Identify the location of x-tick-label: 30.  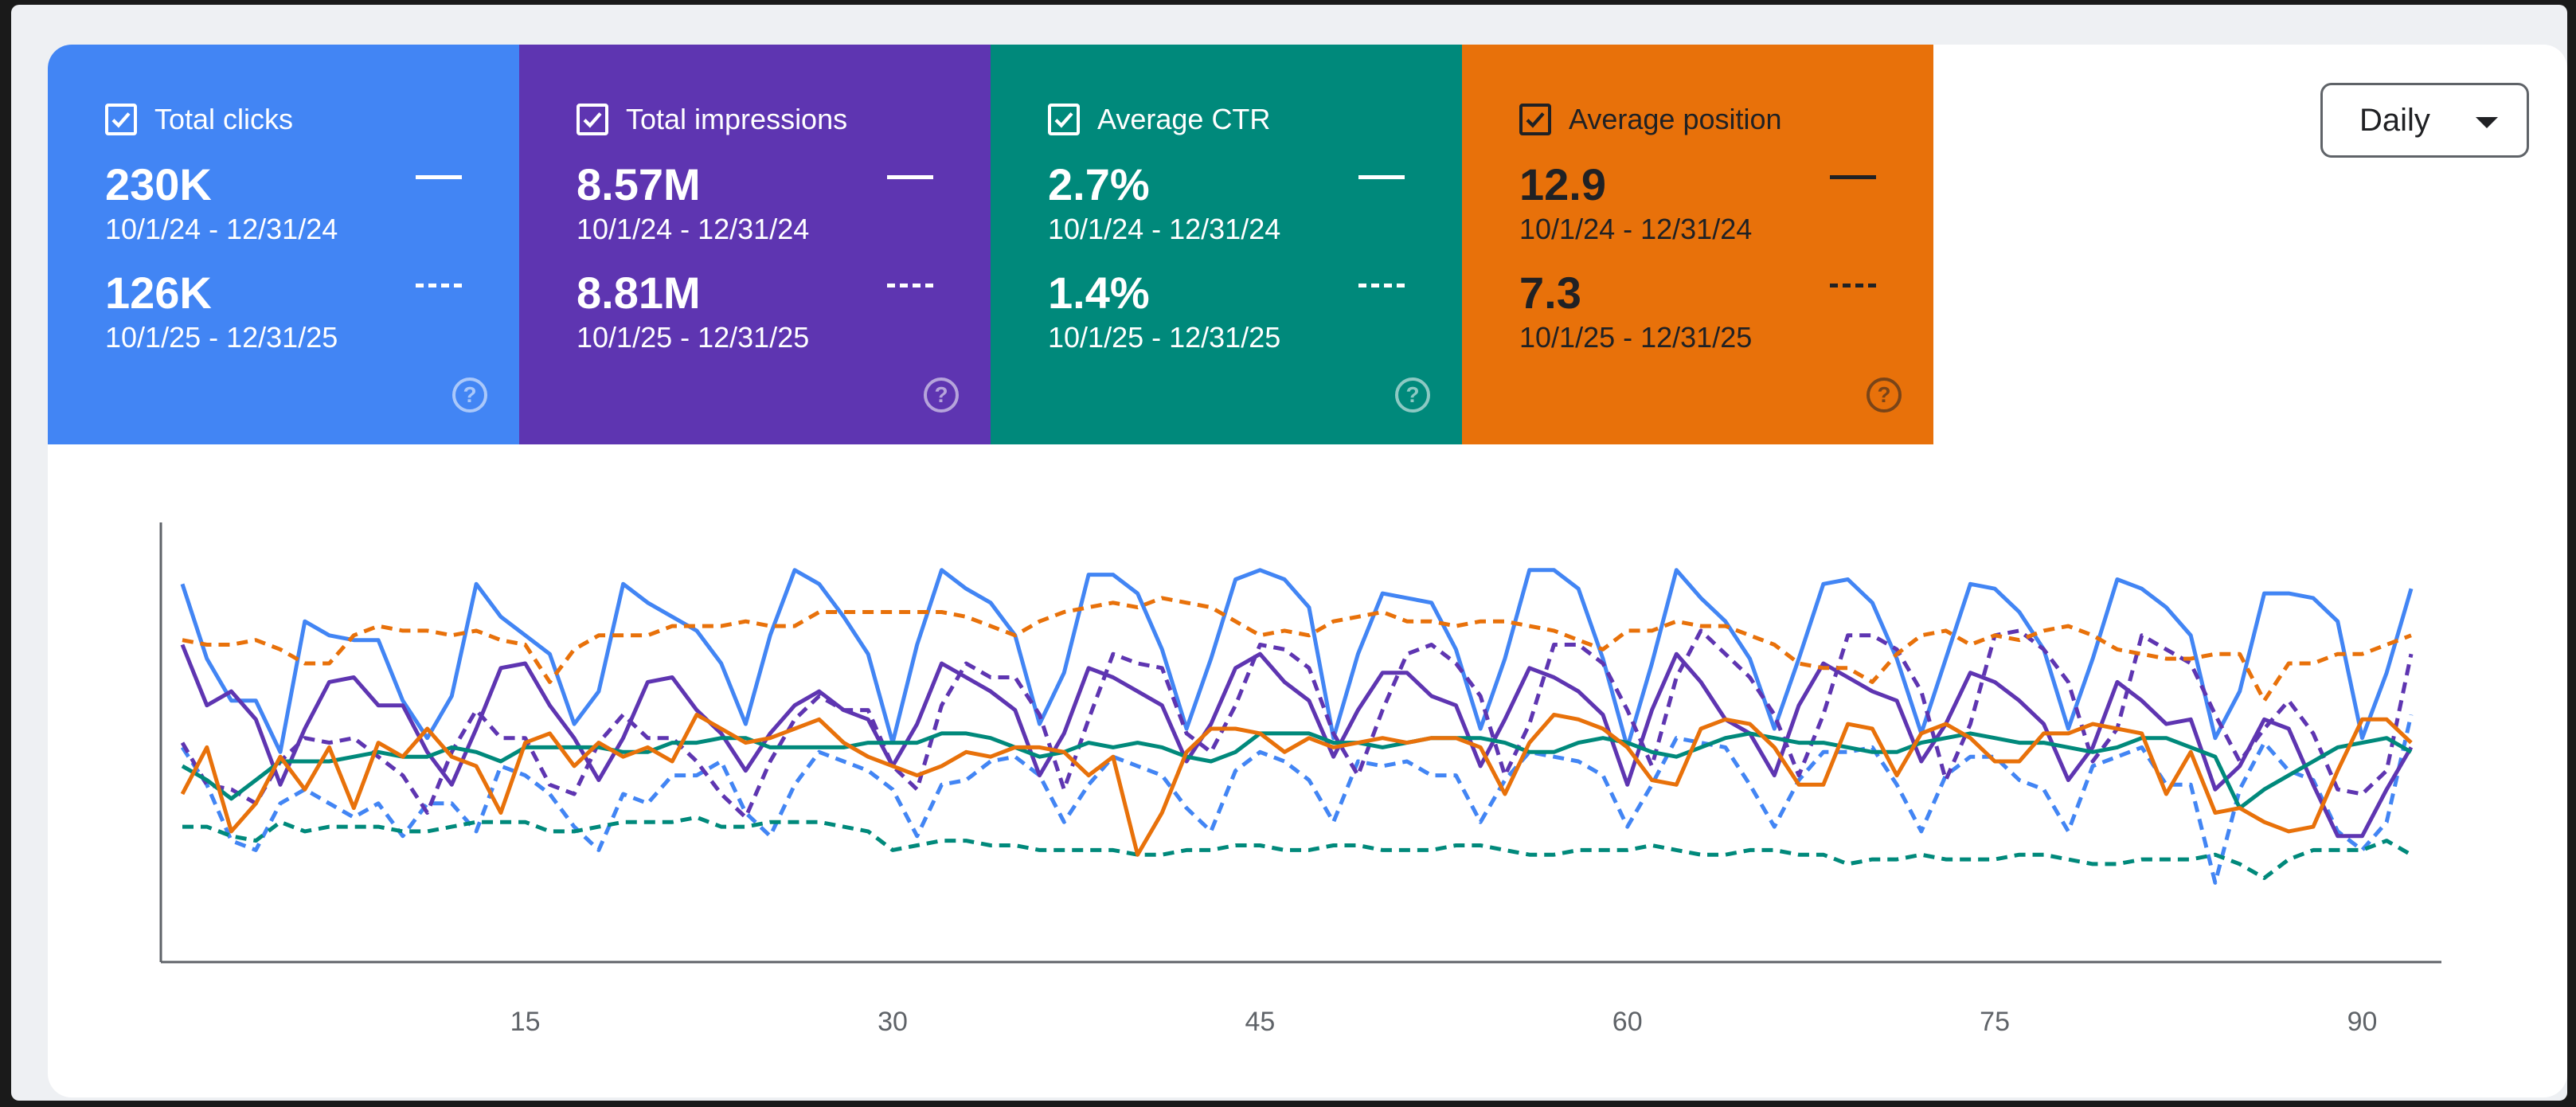
(893, 1022).